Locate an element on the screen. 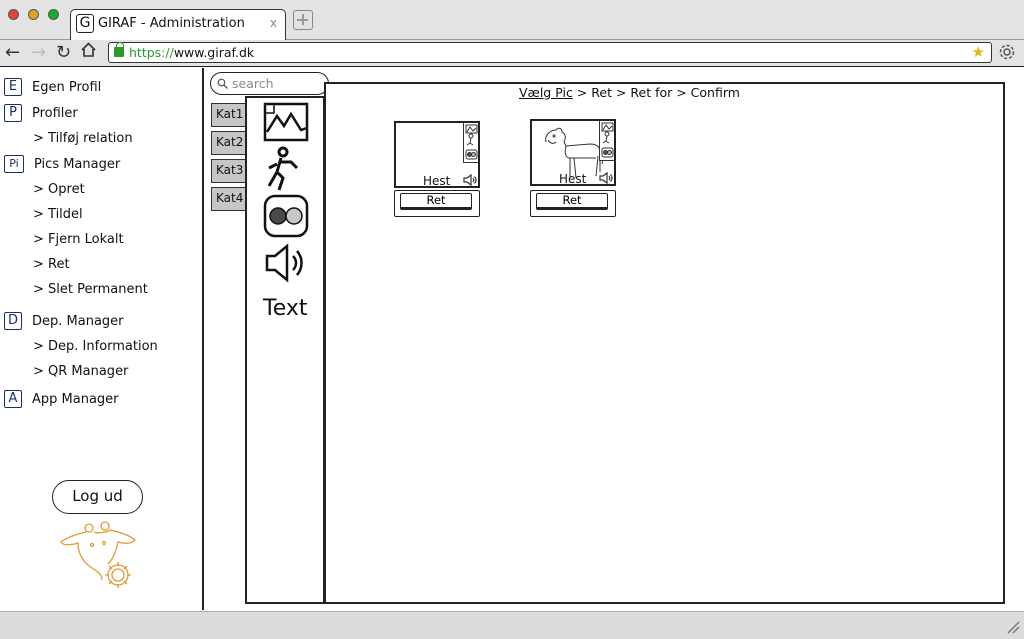 The height and width of the screenshot is (639, 1024). sidebar-item-label: Profiler is located at coordinates (55, 113).